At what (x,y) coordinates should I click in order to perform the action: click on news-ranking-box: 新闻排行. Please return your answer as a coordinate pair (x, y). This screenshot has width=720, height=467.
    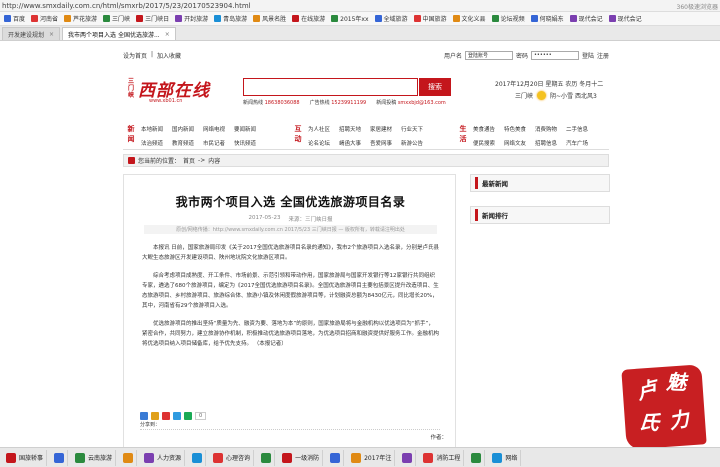
    Looking at the image, I should click on (540, 215).